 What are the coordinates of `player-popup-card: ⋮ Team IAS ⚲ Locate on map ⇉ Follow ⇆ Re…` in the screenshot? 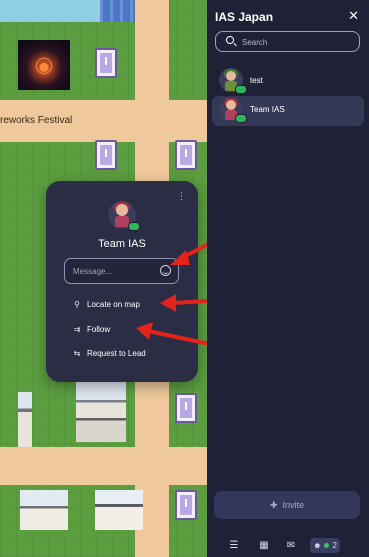 It's located at (122, 281).